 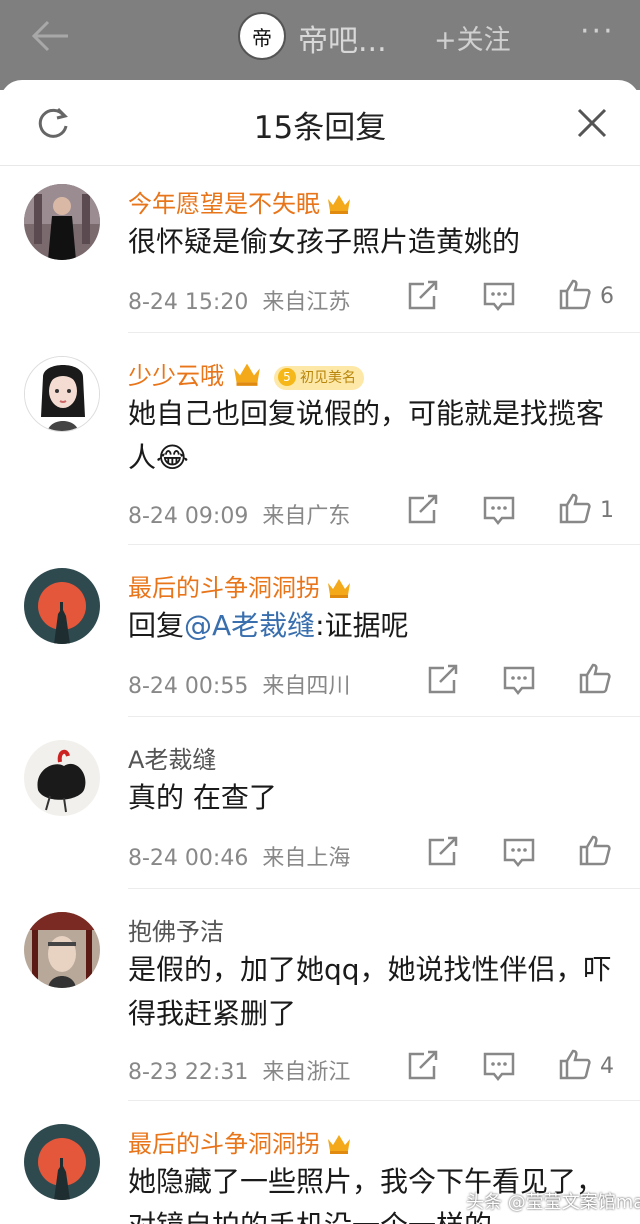 What do you see at coordinates (176, 929) in the screenshot?
I see `username: 抱佛予洁` at bounding box center [176, 929].